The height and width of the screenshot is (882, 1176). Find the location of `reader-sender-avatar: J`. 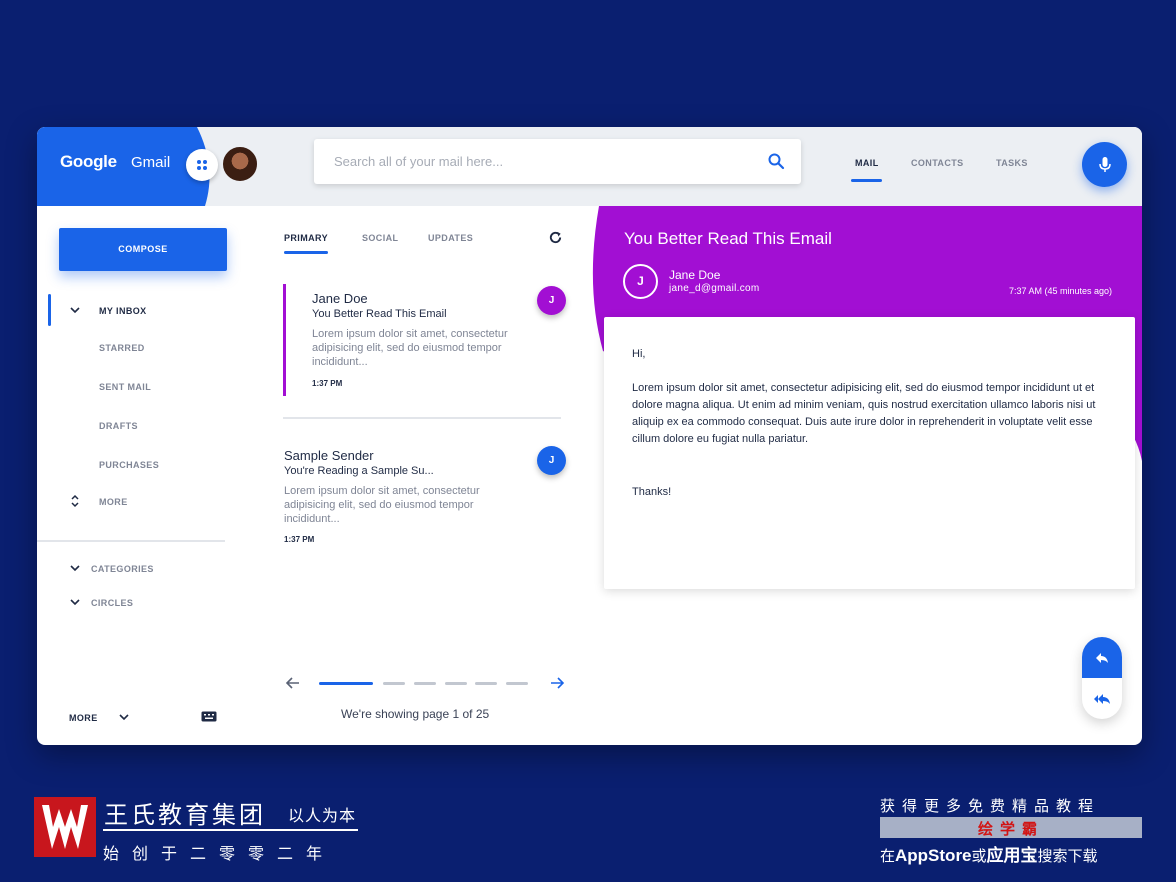

reader-sender-avatar: J is located at coordinates (640, 281).